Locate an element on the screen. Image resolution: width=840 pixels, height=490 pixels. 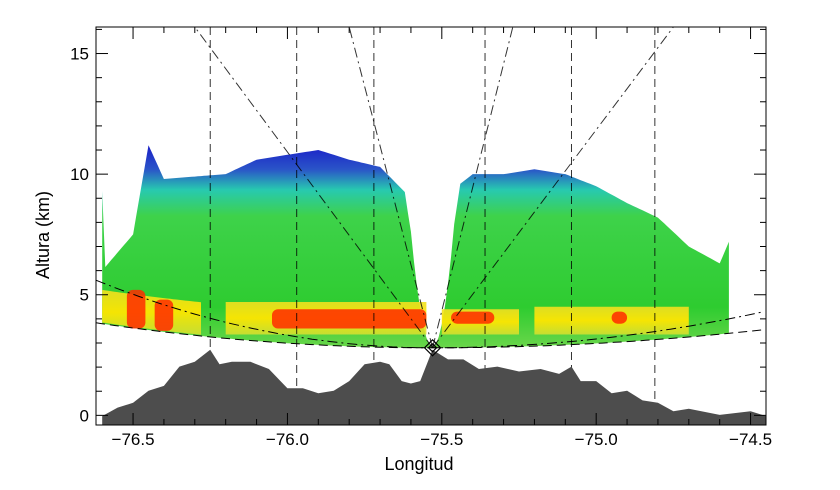
y-tick-label: 15 is located at coordinates (79, 54).